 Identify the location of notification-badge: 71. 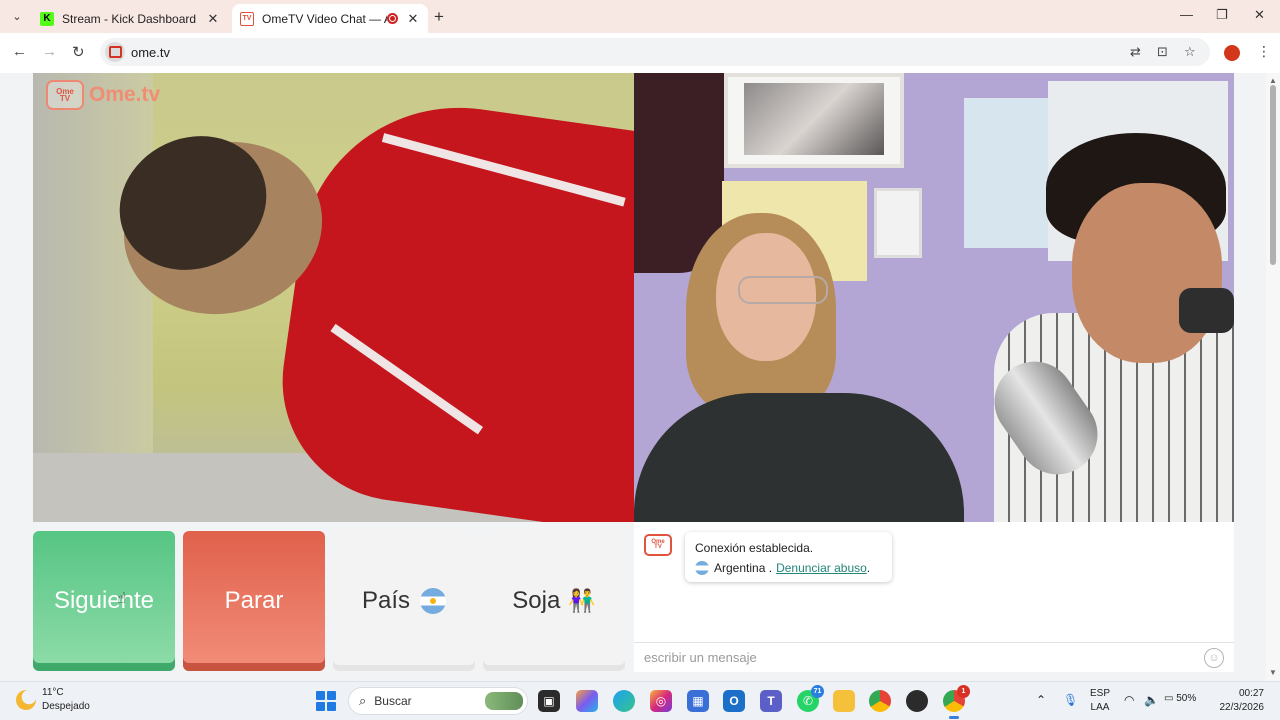
(817, 691).